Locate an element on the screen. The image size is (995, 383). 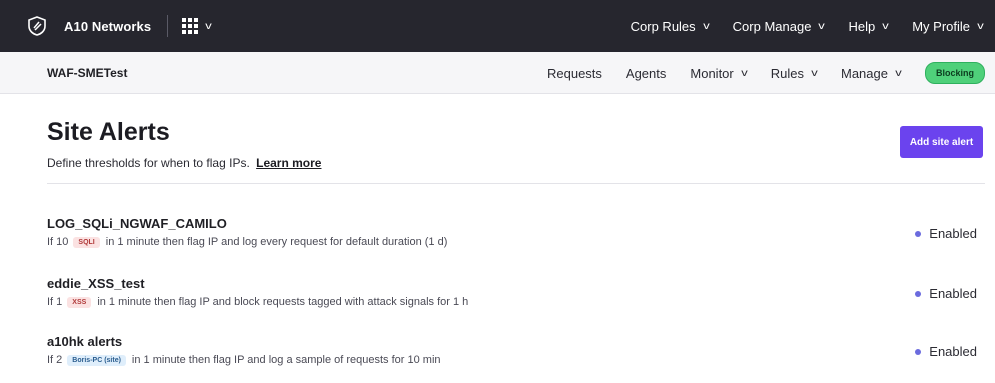
brand-name: A10 Networks is located at coordinates (108, 26).